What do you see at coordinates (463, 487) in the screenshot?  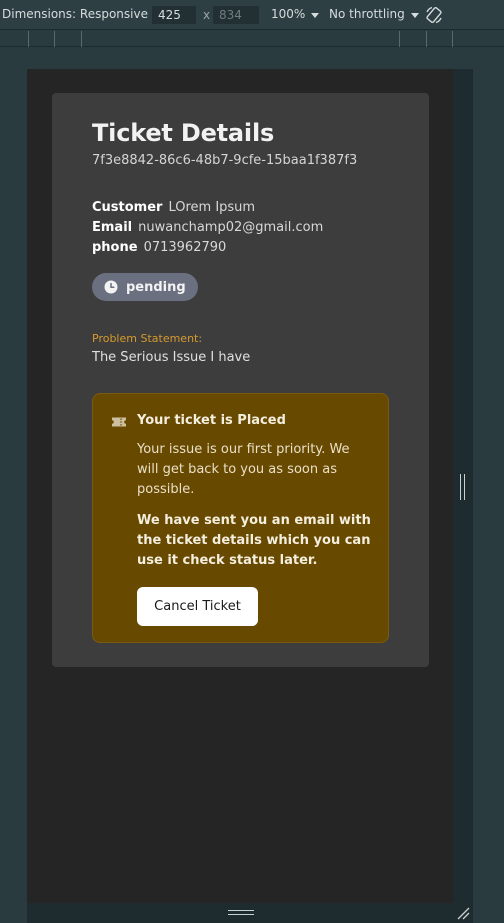 I see `resize-handle-right` at bounding box center [463, 487].